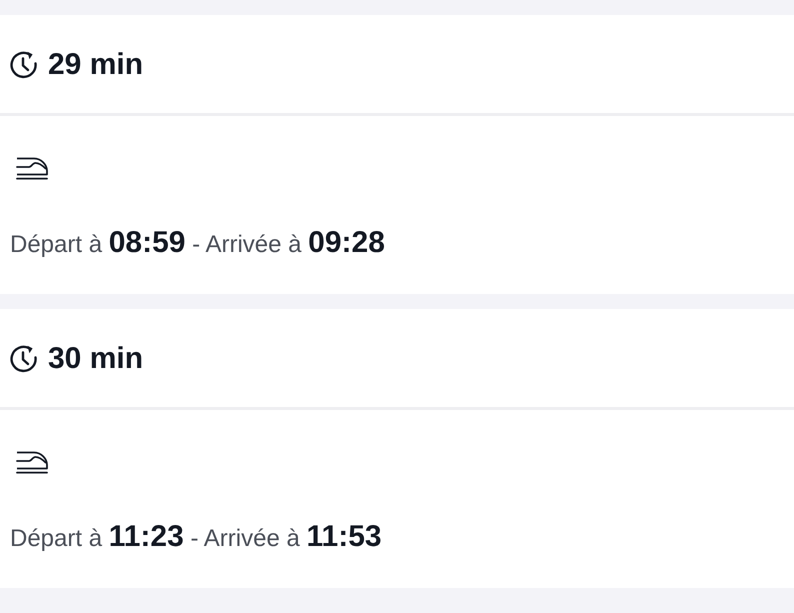 Image resolution: width=794 pixels, height=613 pixels. I want to click on schedule-text: Départ à 08:59 - Arrivée à 09:28, so click(197, 243).